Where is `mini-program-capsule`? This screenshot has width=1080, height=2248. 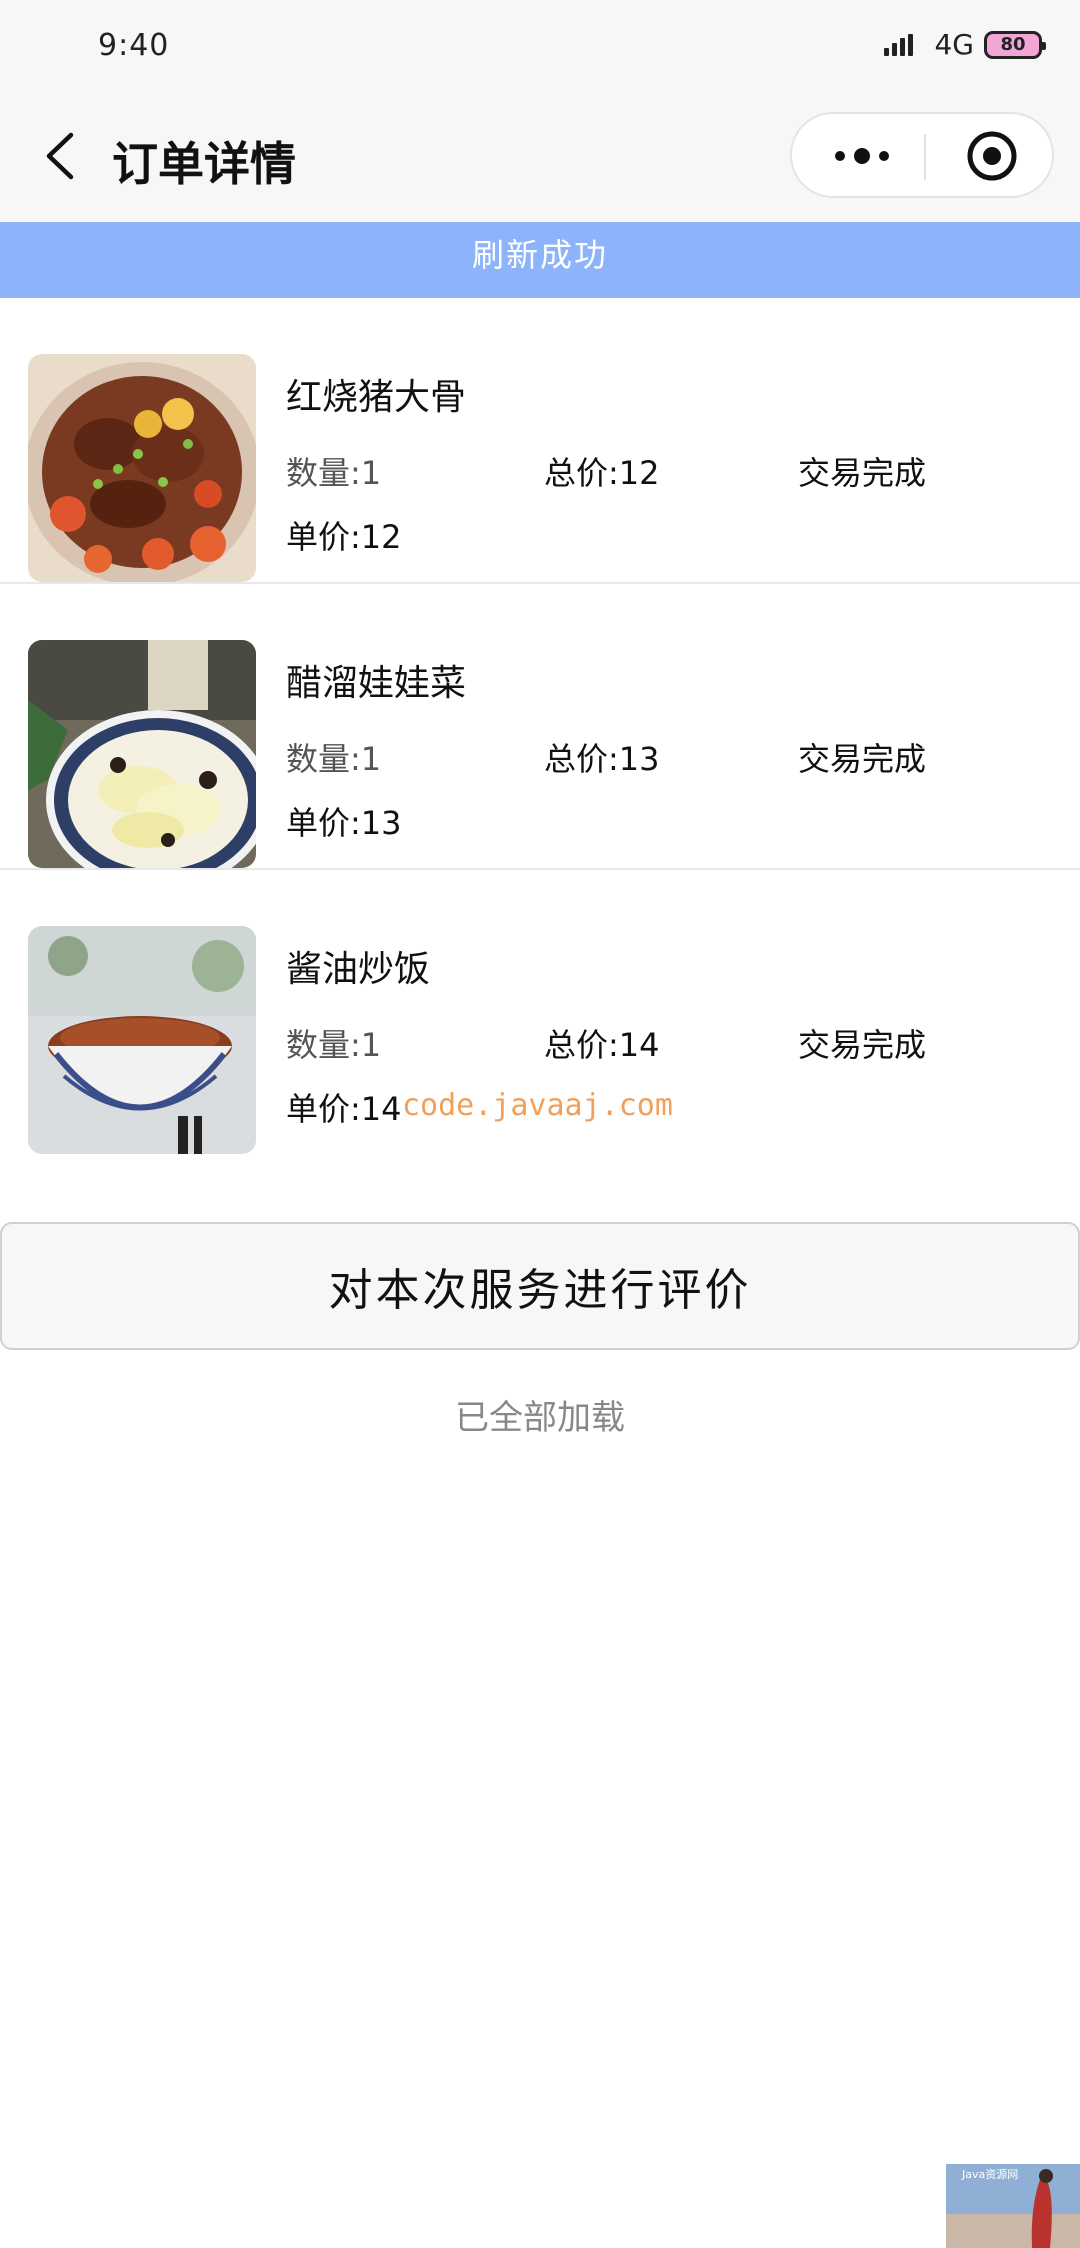
mini-program-capsule is located at coordinates (922, 155).